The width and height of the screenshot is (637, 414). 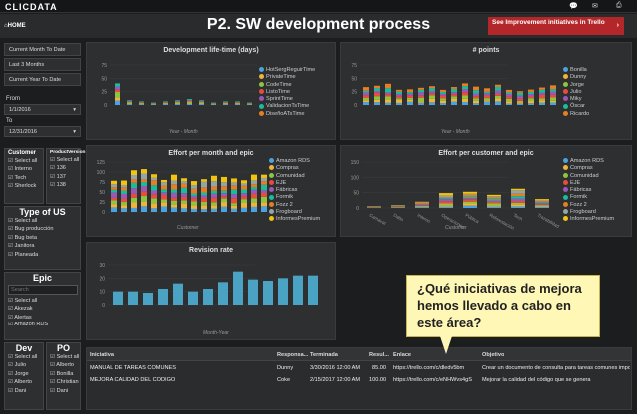 What do you see at coordinates (42, 309) in the screenshot?
I see `filter-option: Akezak` at bounding box center [42, 309].